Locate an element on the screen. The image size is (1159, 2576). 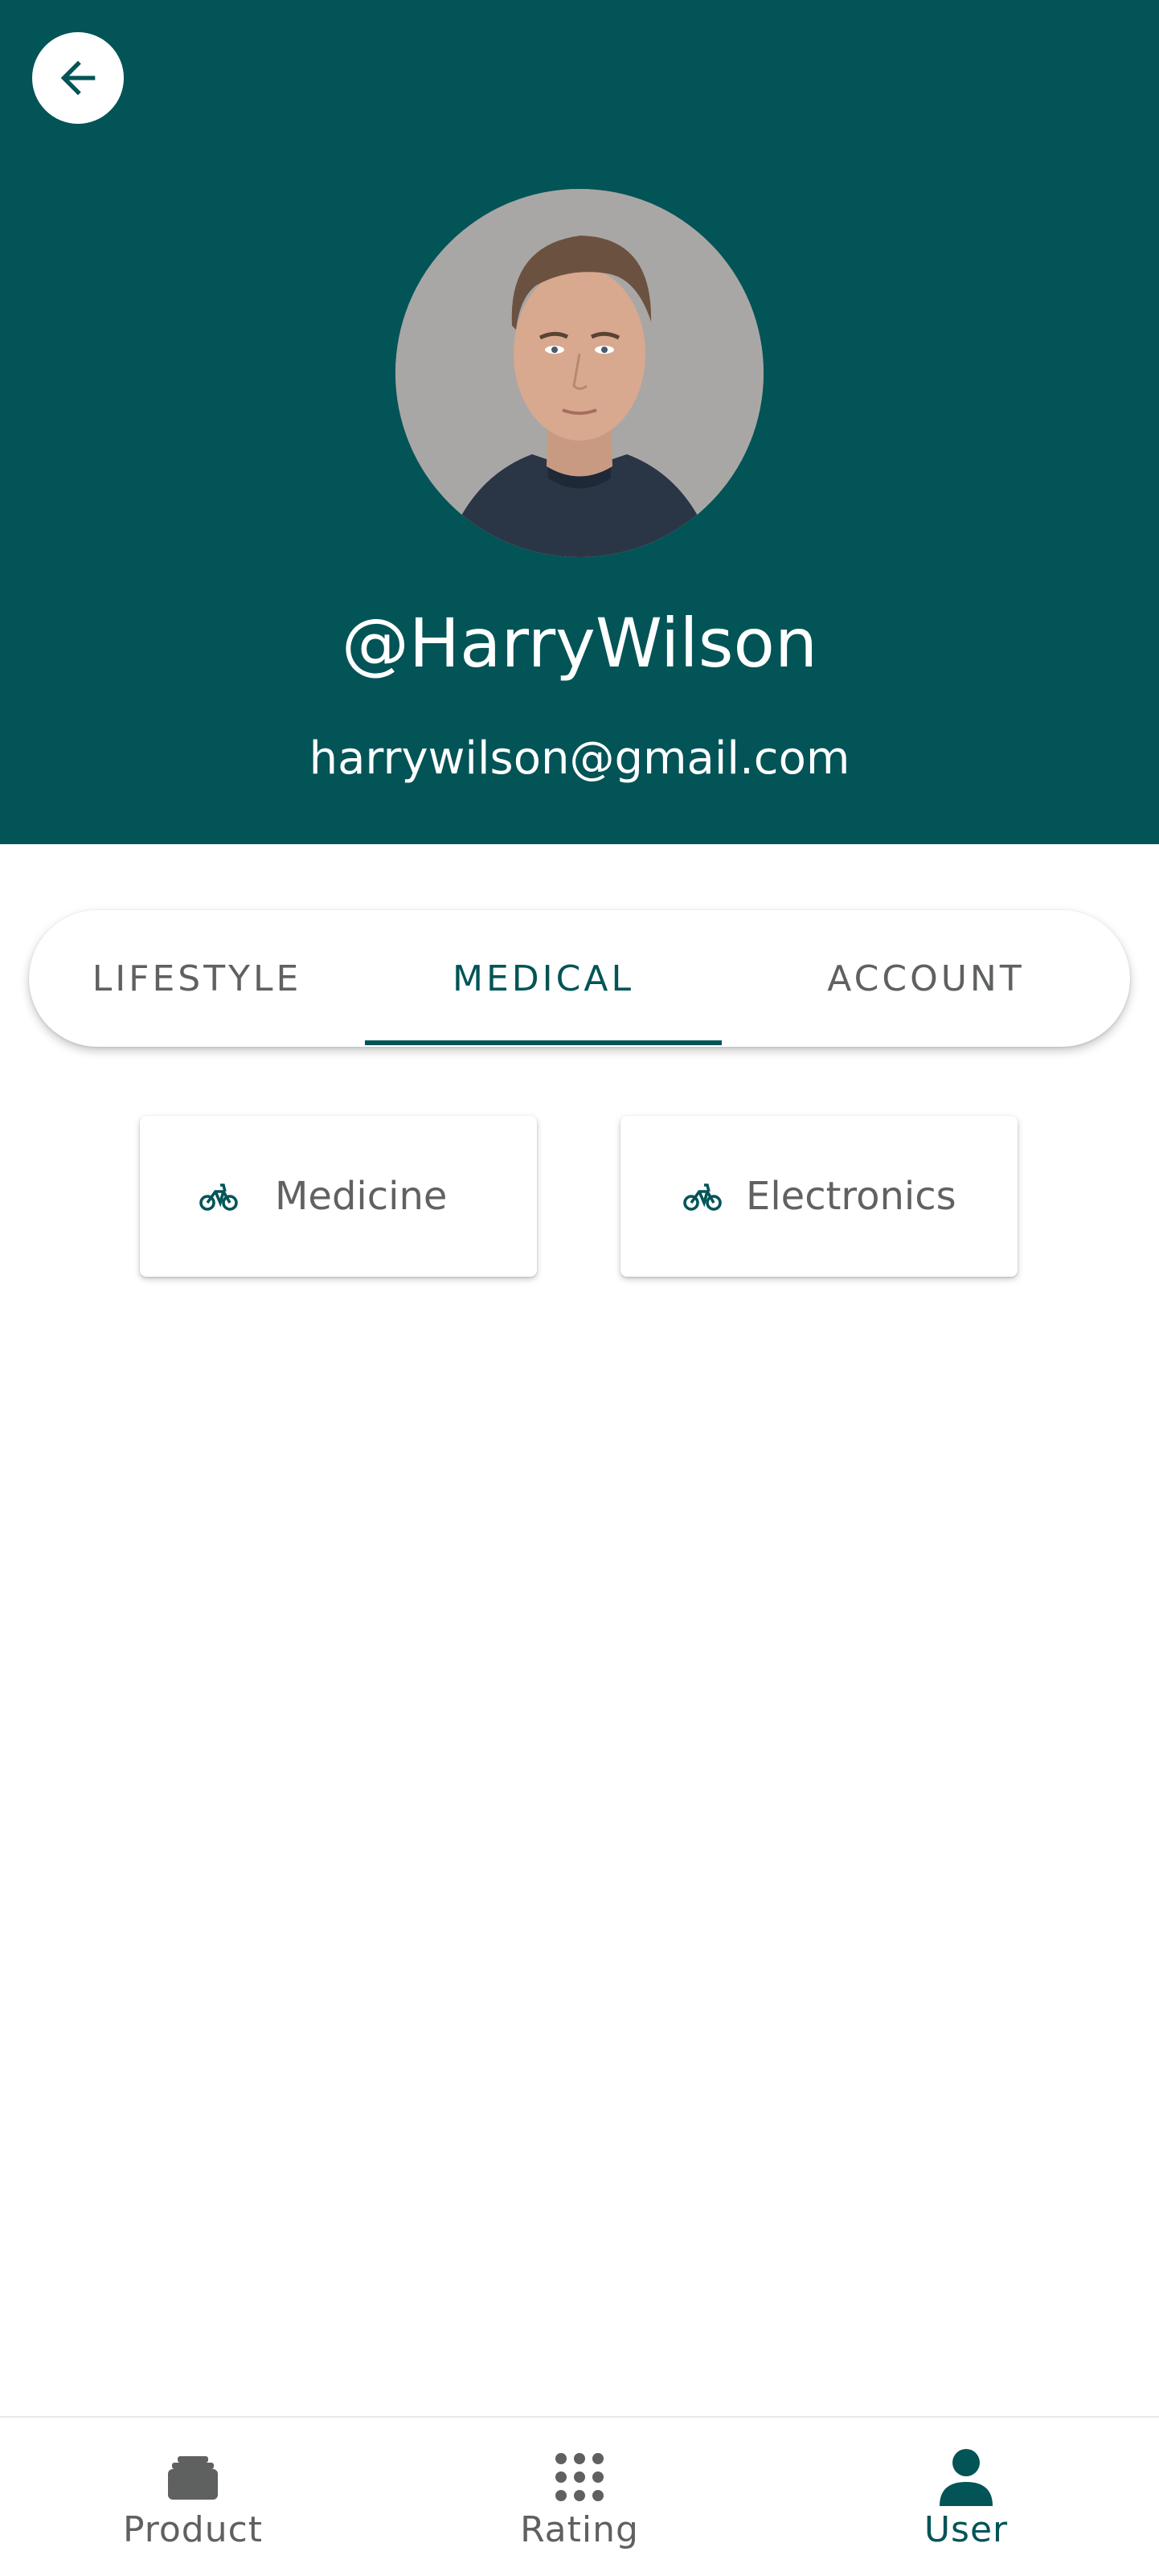
grid-dots-icon is located at coordinates (580, 2477).